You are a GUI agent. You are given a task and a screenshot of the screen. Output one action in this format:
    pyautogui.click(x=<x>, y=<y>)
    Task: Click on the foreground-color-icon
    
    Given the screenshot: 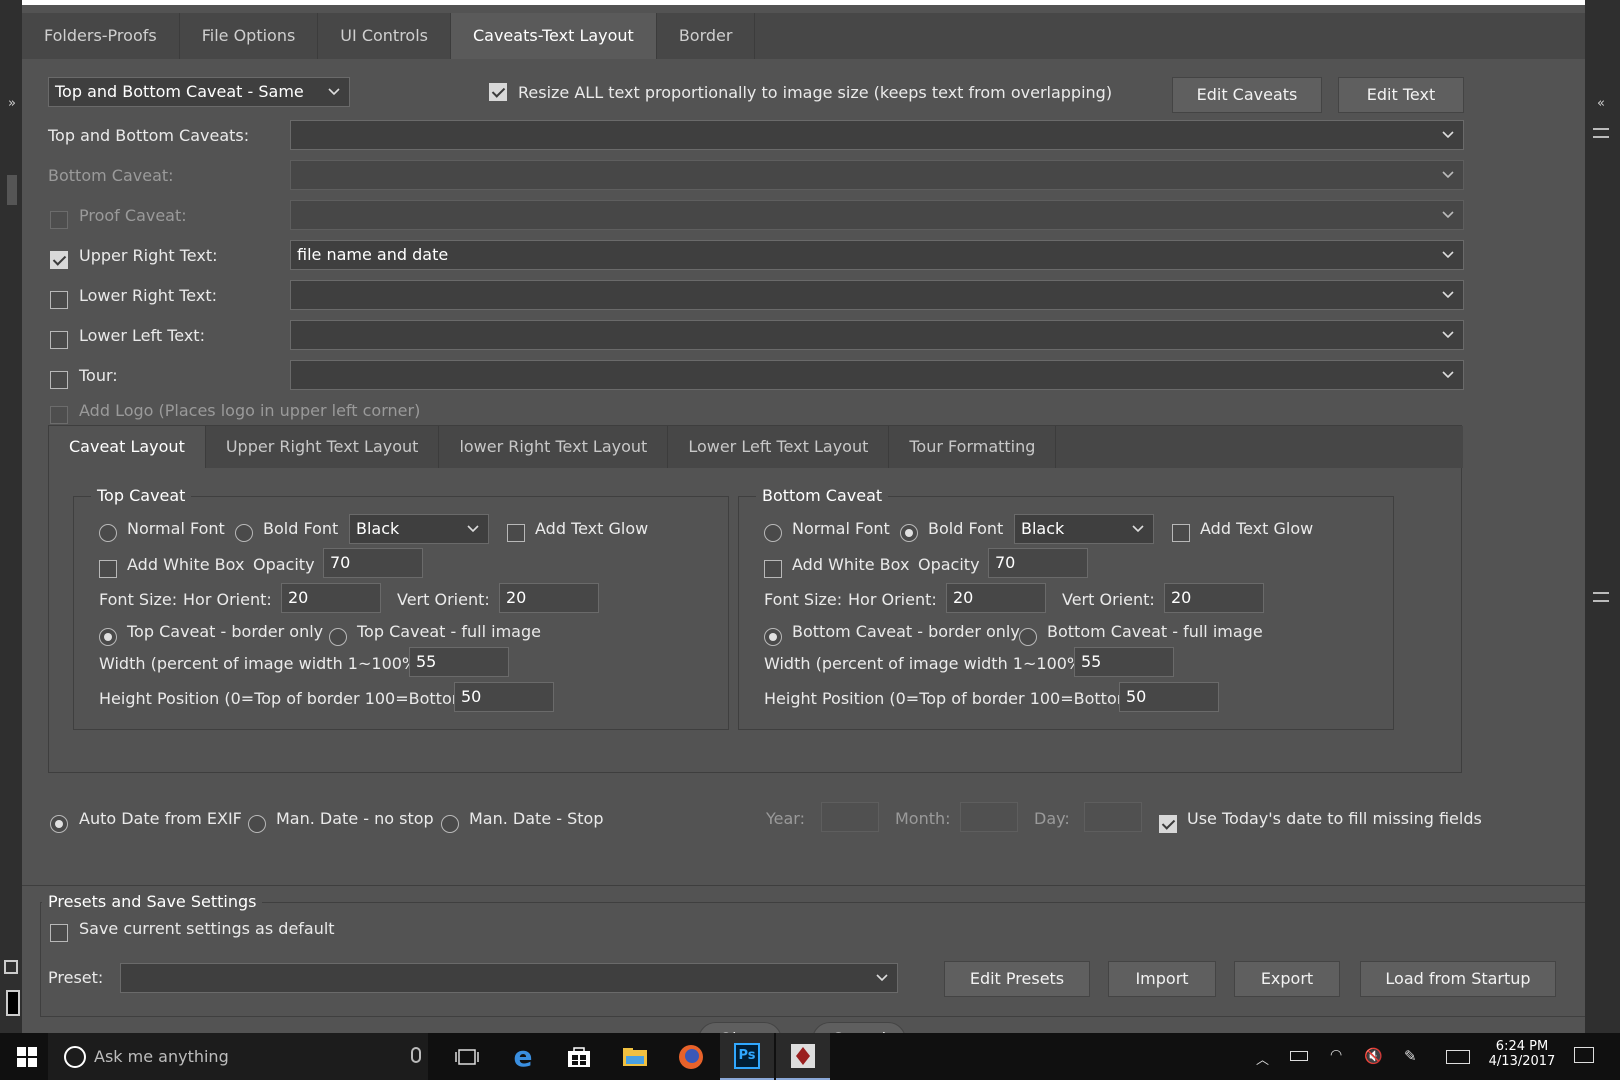 What is the action you would take?
    pyautogui.click(x=11, y=967)
    